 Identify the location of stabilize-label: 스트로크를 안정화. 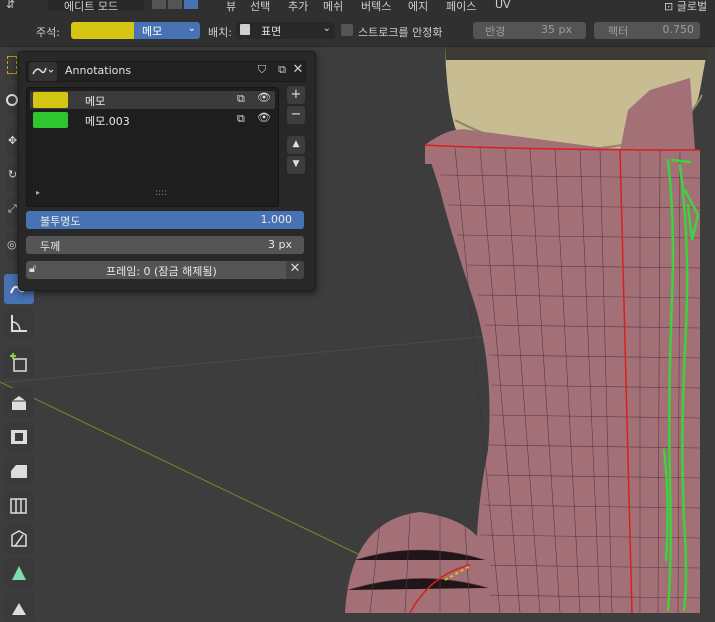
(400, 32).